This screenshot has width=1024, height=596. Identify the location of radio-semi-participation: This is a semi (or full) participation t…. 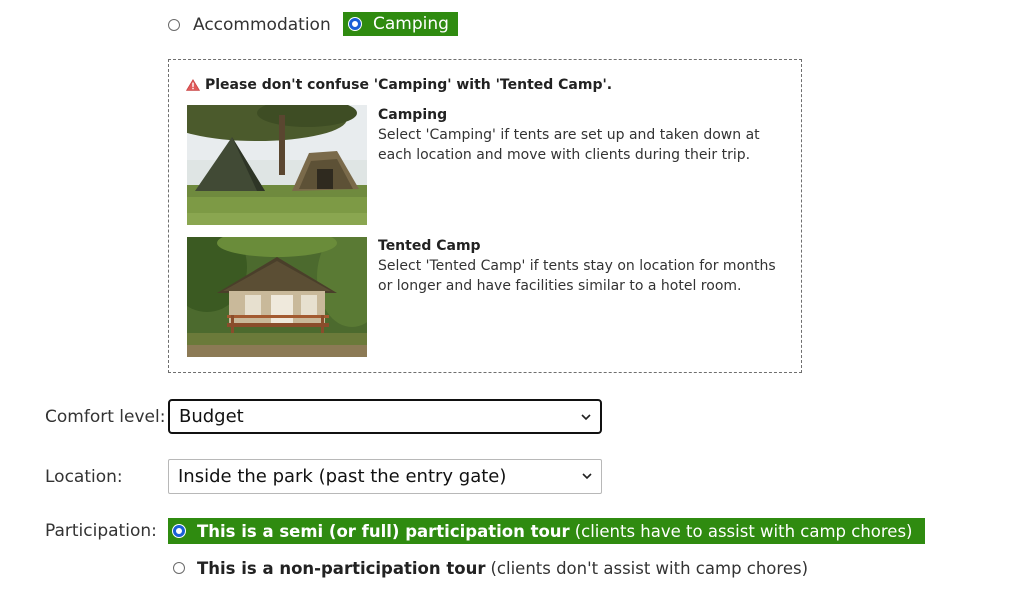
(546, 531).